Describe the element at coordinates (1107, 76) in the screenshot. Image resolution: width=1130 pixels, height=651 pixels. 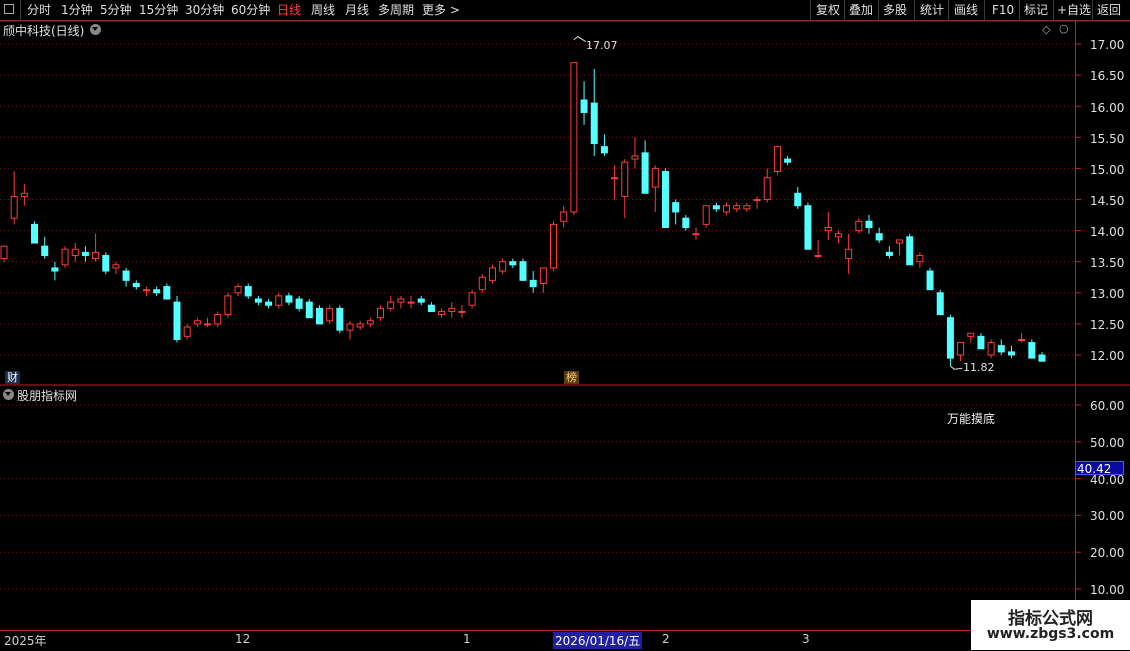
I see `price-axis-label: 16.50` at that location.